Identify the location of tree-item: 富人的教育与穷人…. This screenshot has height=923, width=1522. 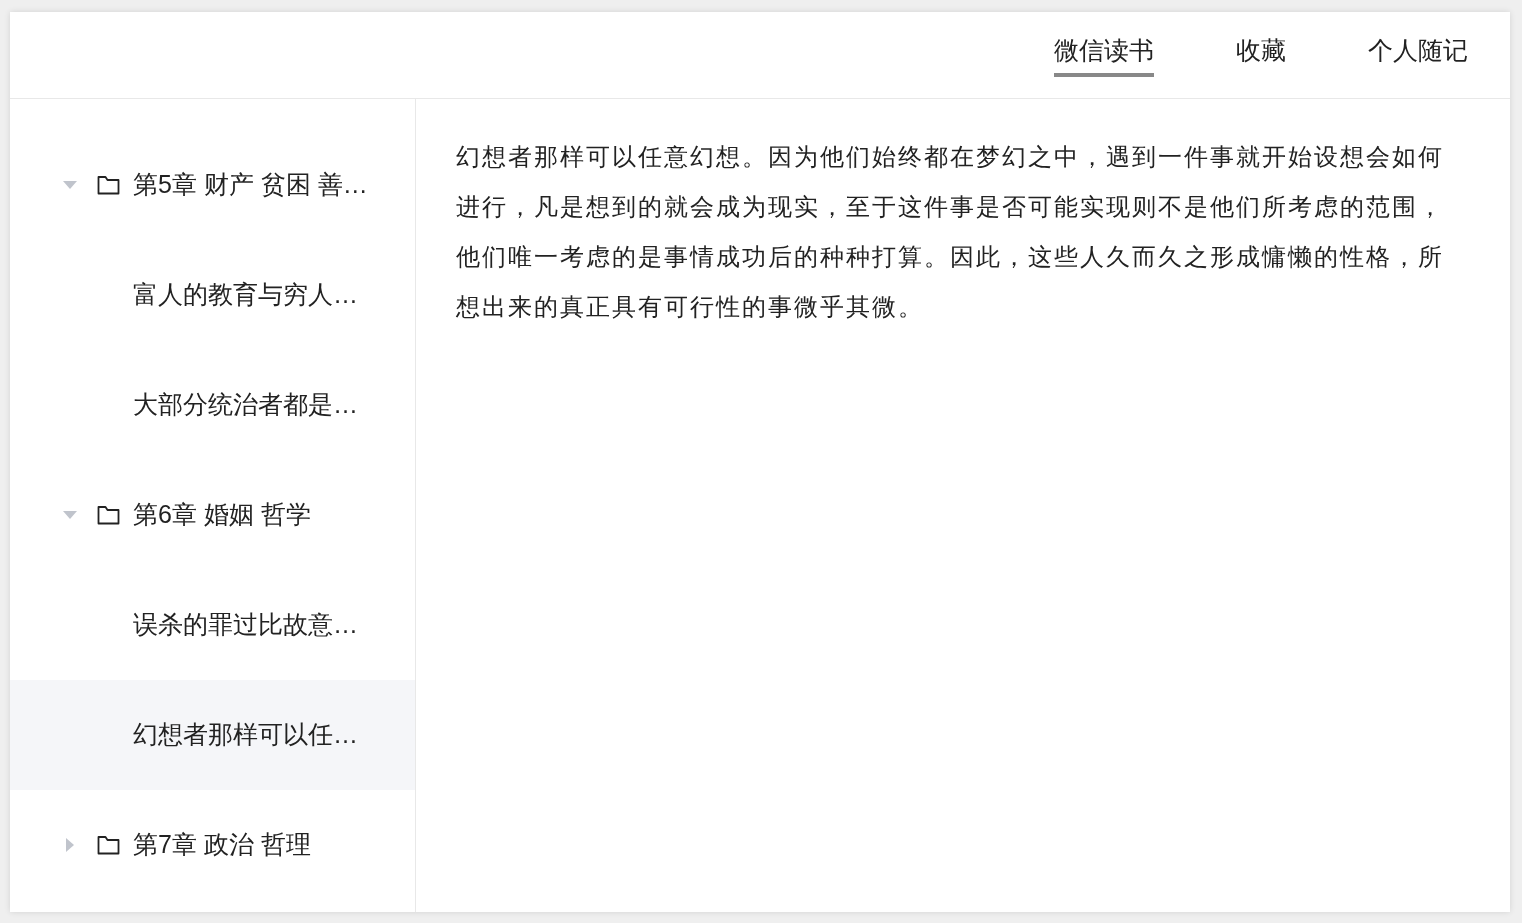
(212, 295).